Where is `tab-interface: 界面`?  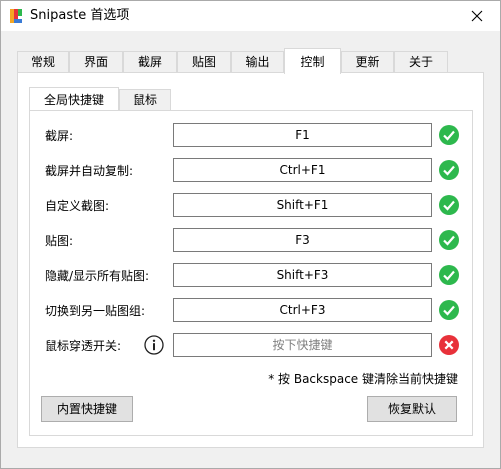
tab-interface: 界面 is located at coordinates (96, 62).